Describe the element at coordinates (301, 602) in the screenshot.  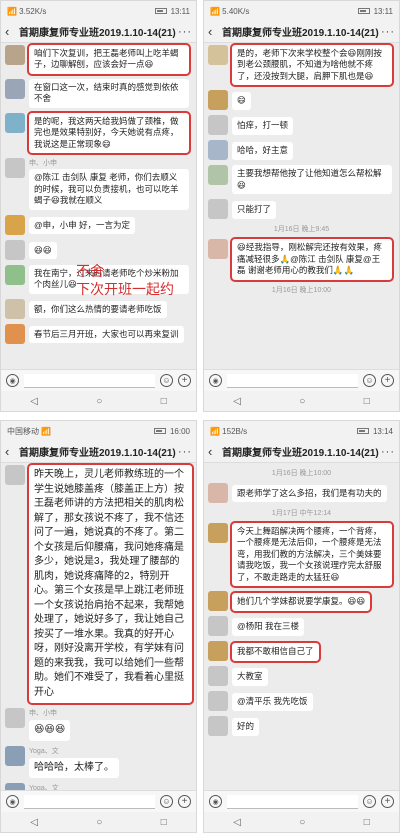
I see `message-bubble: 她们几个学妹都说要学康复。😆😆` at that location.